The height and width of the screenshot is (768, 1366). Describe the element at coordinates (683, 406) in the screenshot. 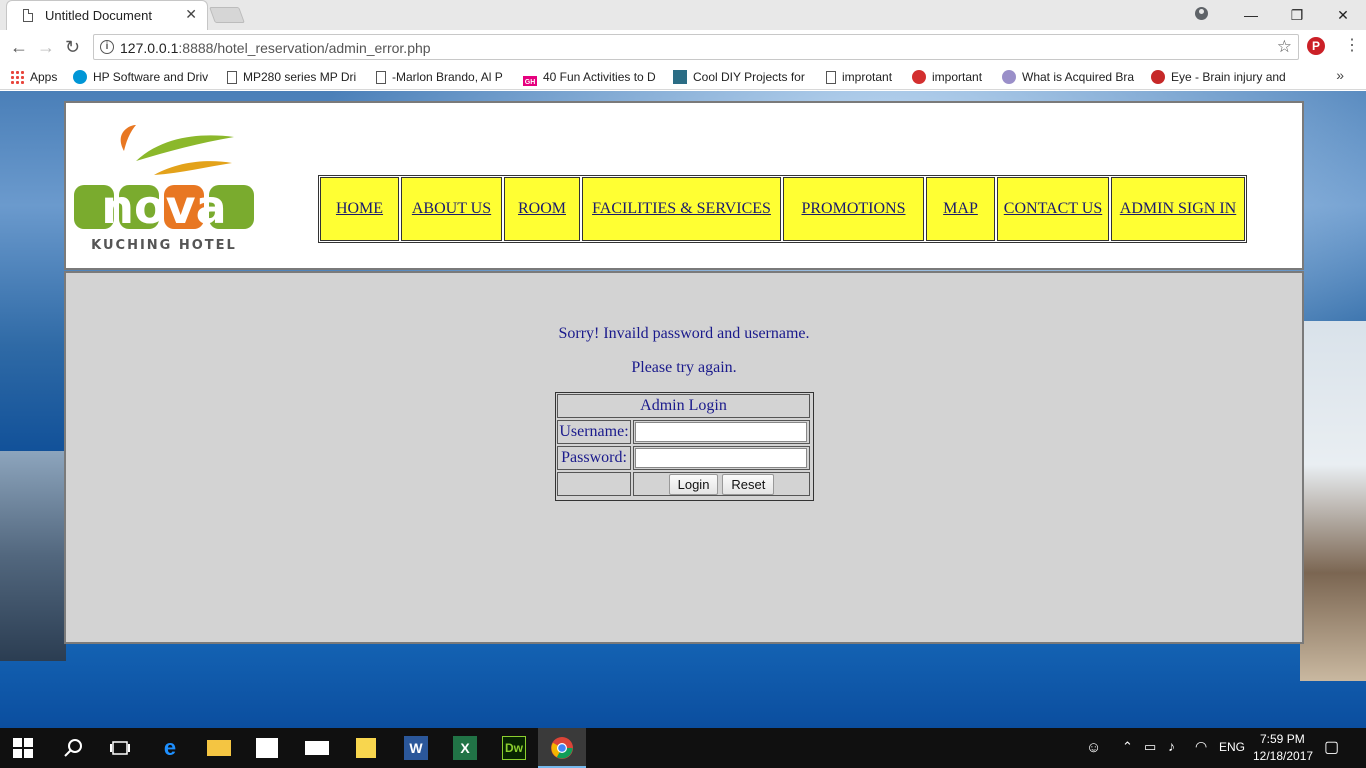

I see `login-title: Admin Login` at that location.